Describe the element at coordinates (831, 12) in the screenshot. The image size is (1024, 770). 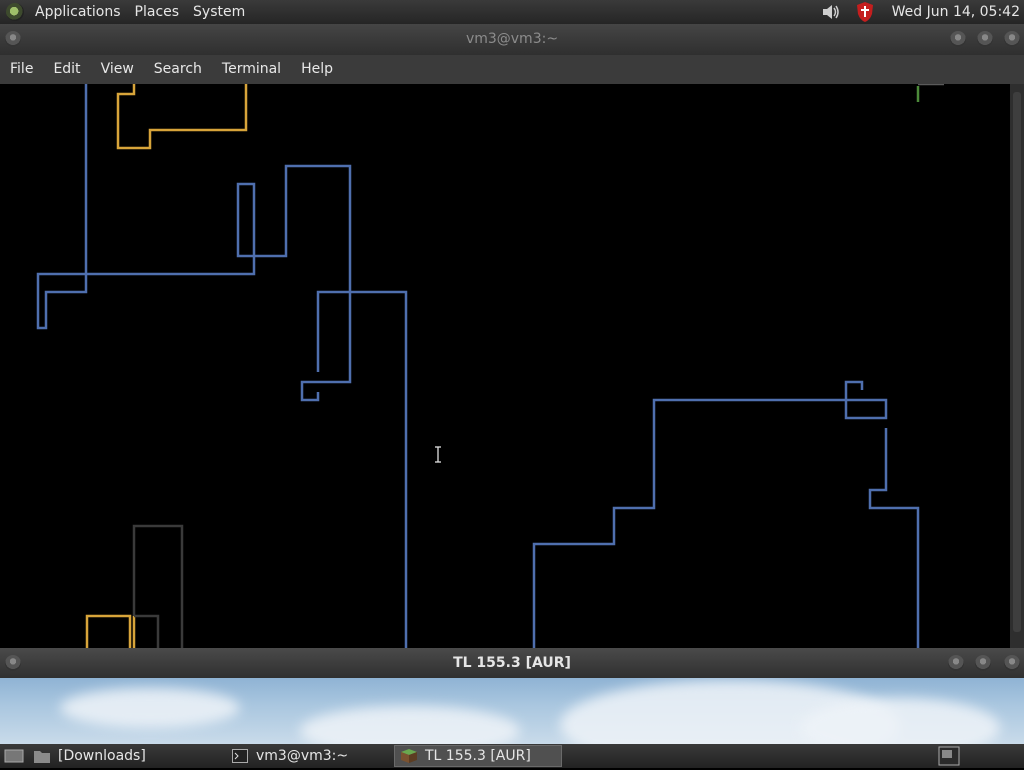
I see `volume-icon` at that location.